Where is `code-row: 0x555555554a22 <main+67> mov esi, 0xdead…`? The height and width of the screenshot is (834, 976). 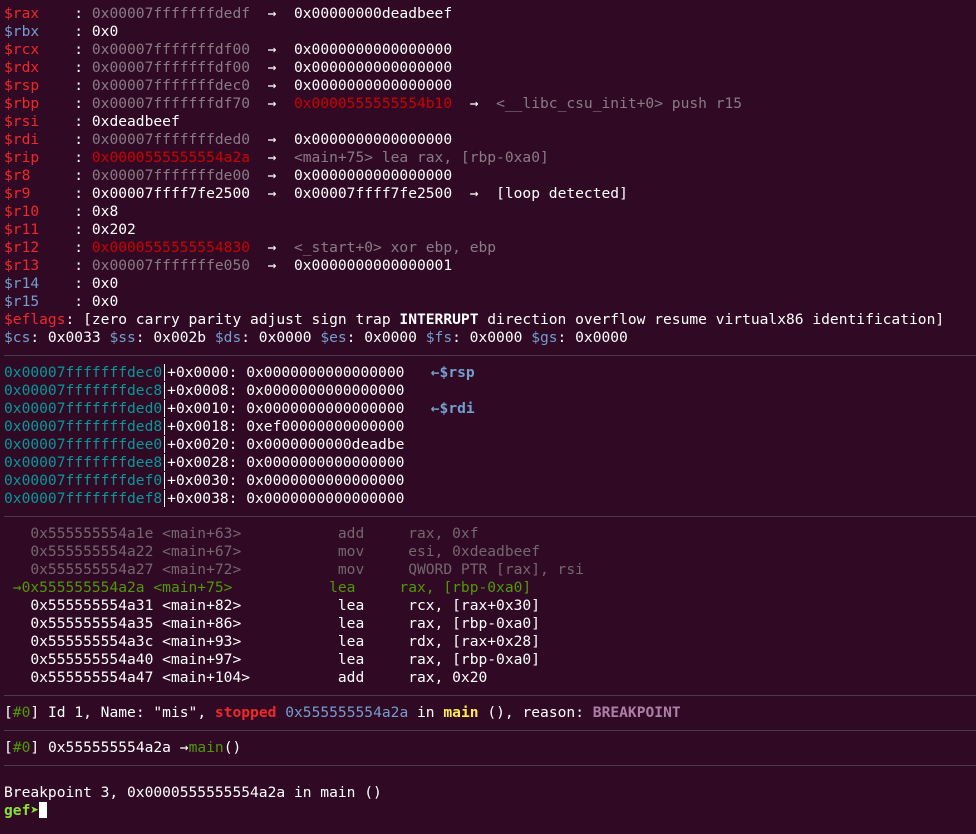
code-row: 0x555555554a22 <main+67> mov esi, 0xdead… is located at coordinates (488, 552).